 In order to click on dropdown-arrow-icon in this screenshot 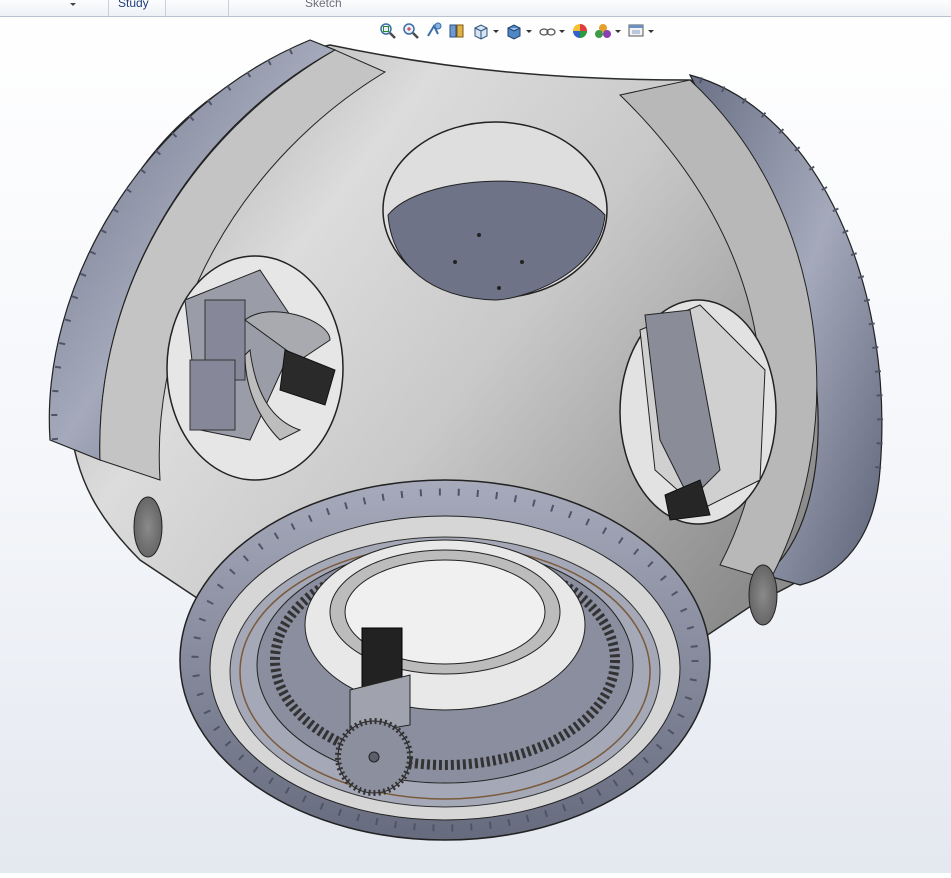, I will do `click(73, 4)`.